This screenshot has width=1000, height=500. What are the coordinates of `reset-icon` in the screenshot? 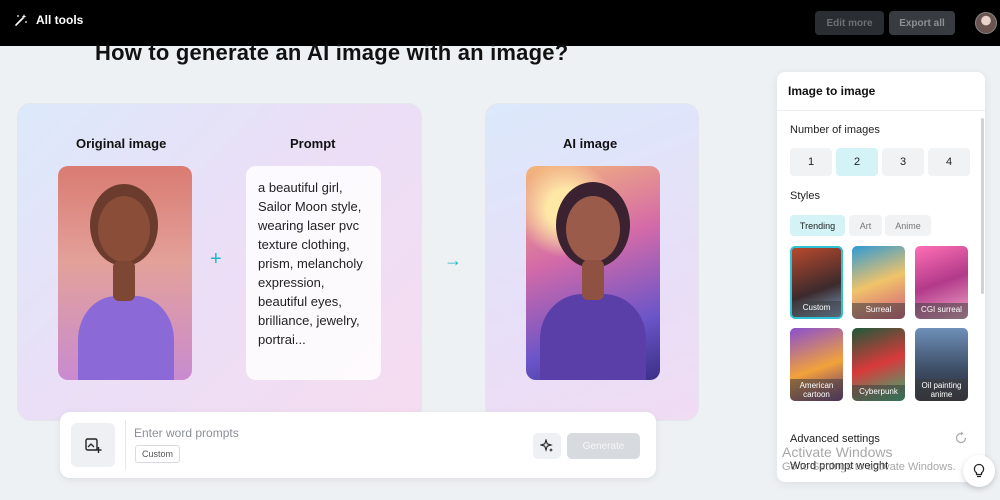 It's located at (961, 438).